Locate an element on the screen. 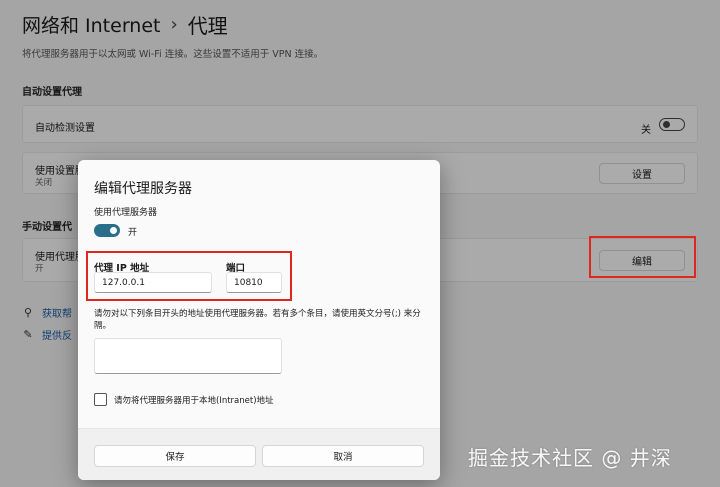 This screenshot has height=487, width=720. use-proxy-toggle is located at coordinates (107, 230).